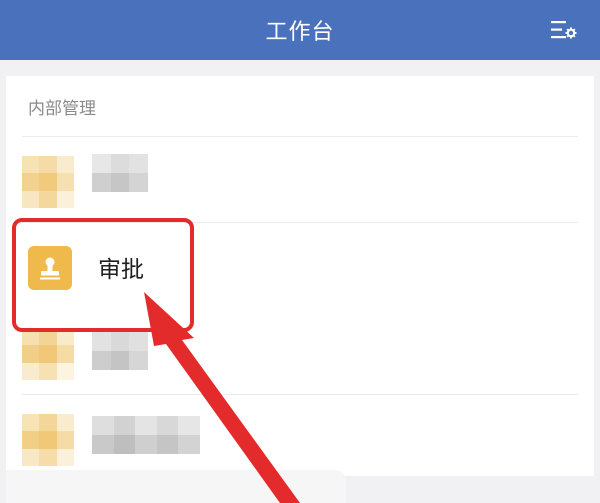 The image size is (600, 503). I want to click on app-header: 工作台, so click(300, 30).